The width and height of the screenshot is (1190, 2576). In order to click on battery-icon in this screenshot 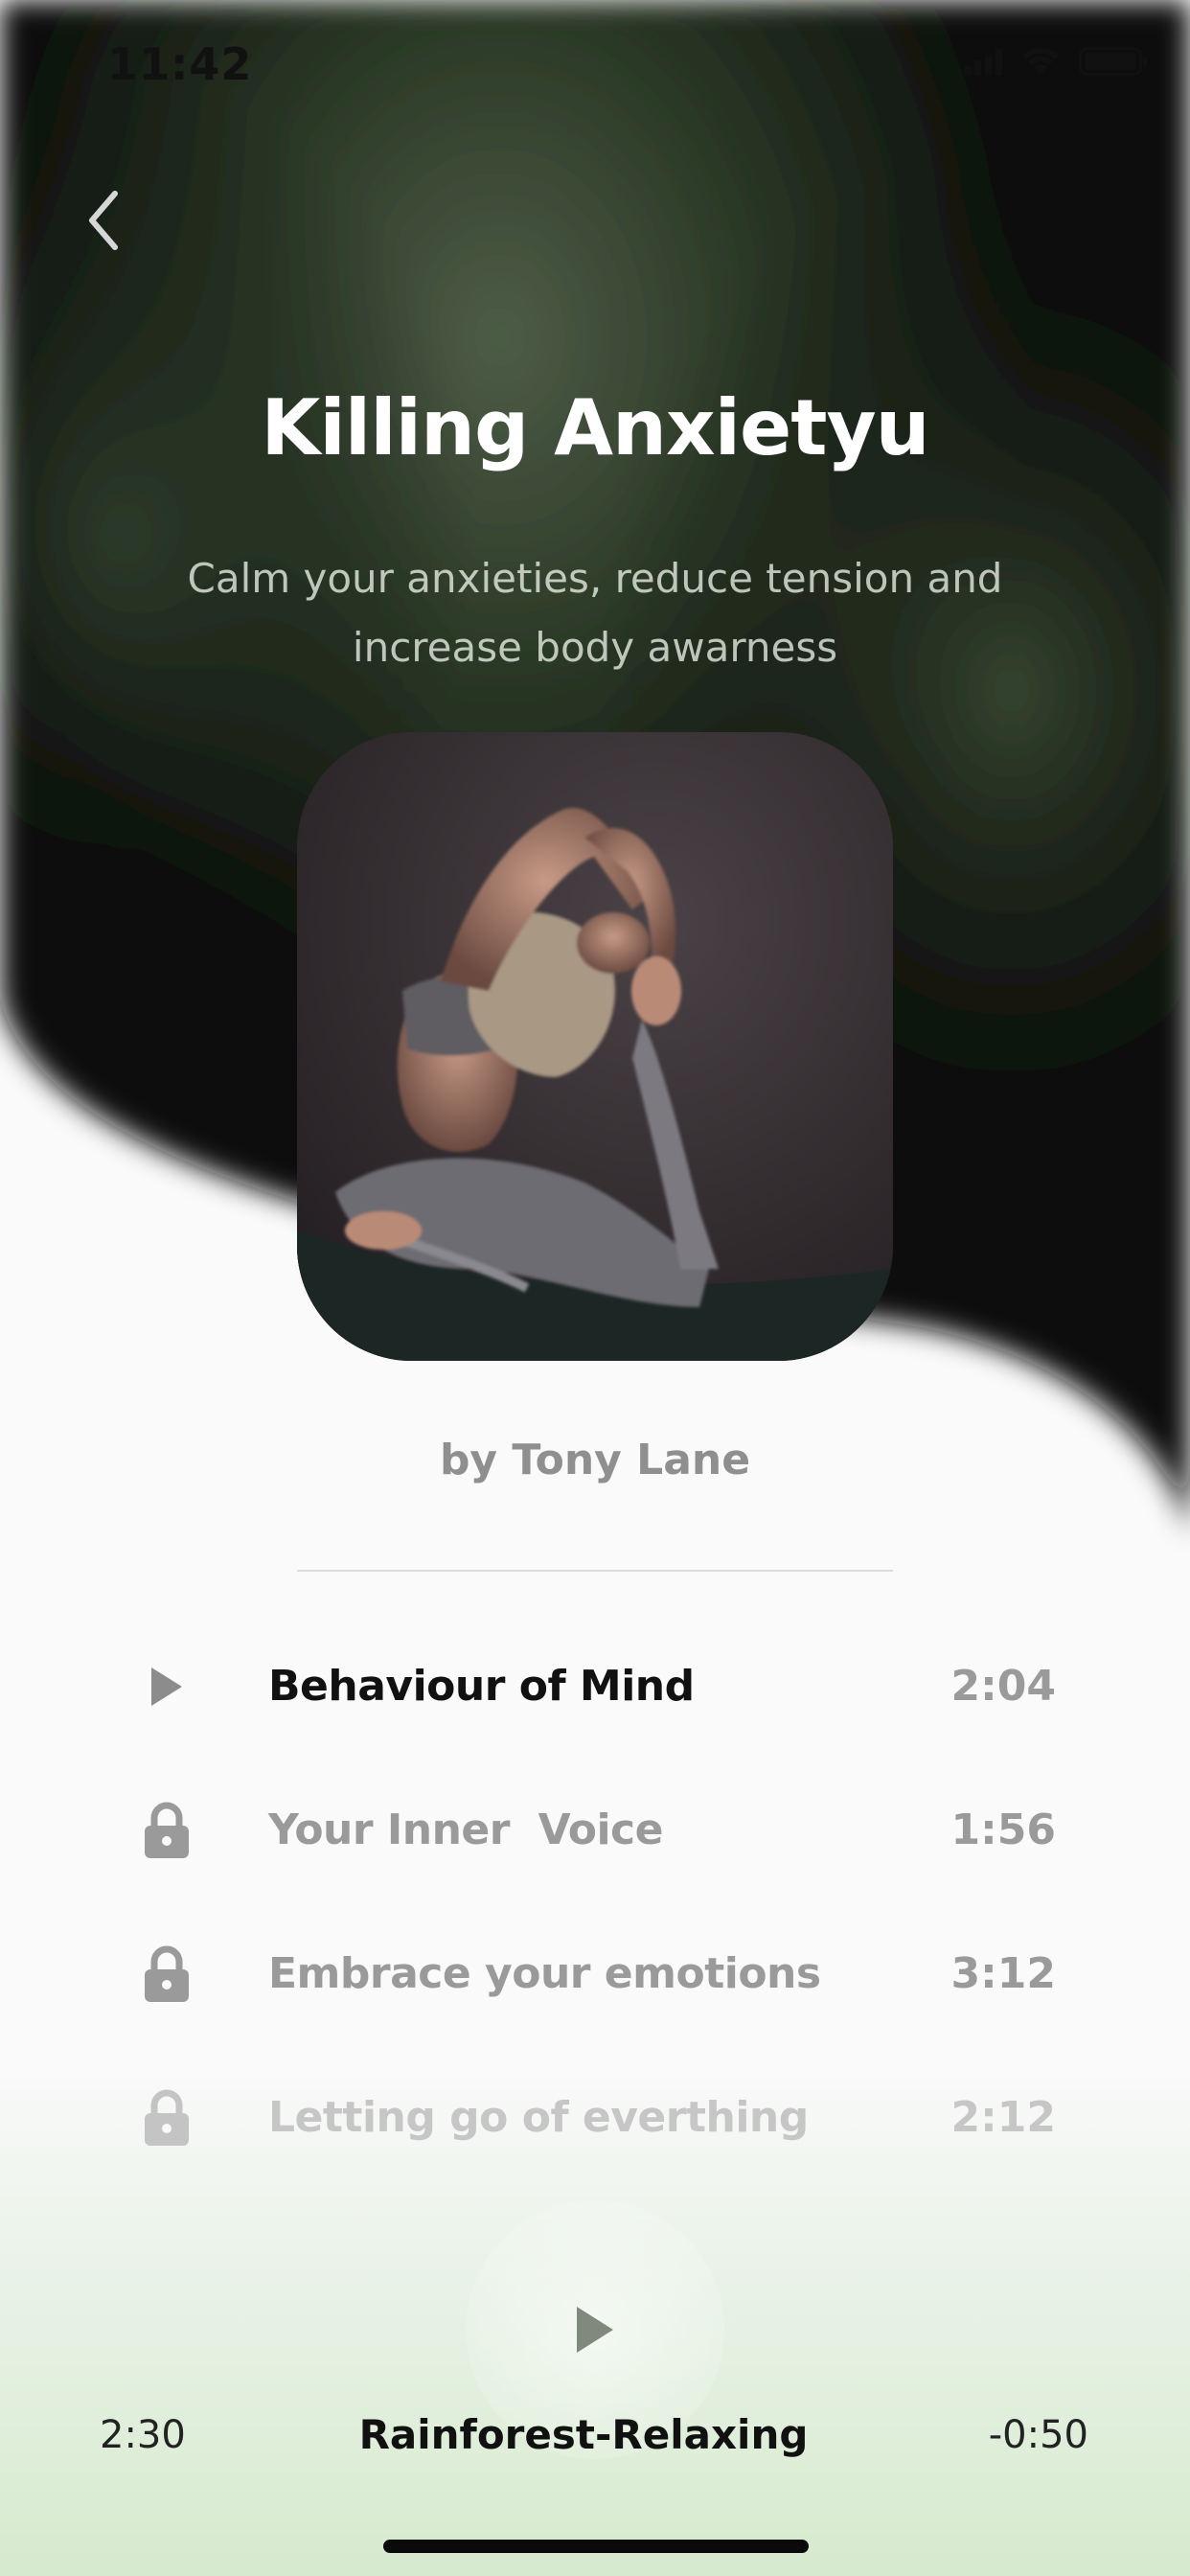, I will do `click(1113, 62)`.